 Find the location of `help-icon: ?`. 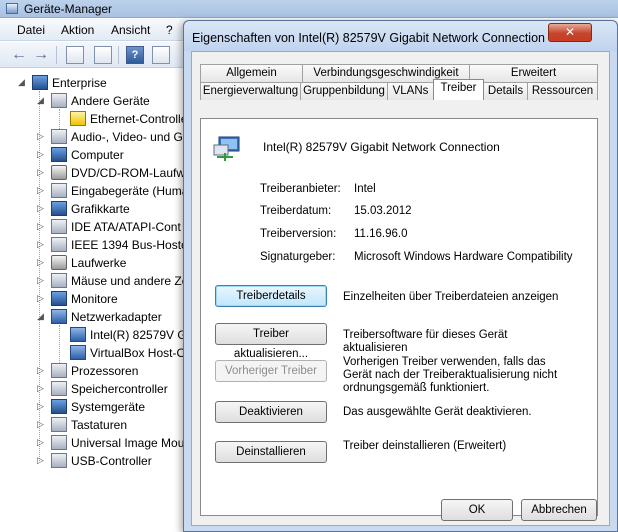

help-icon: ? is located at coordinates (135, 55).